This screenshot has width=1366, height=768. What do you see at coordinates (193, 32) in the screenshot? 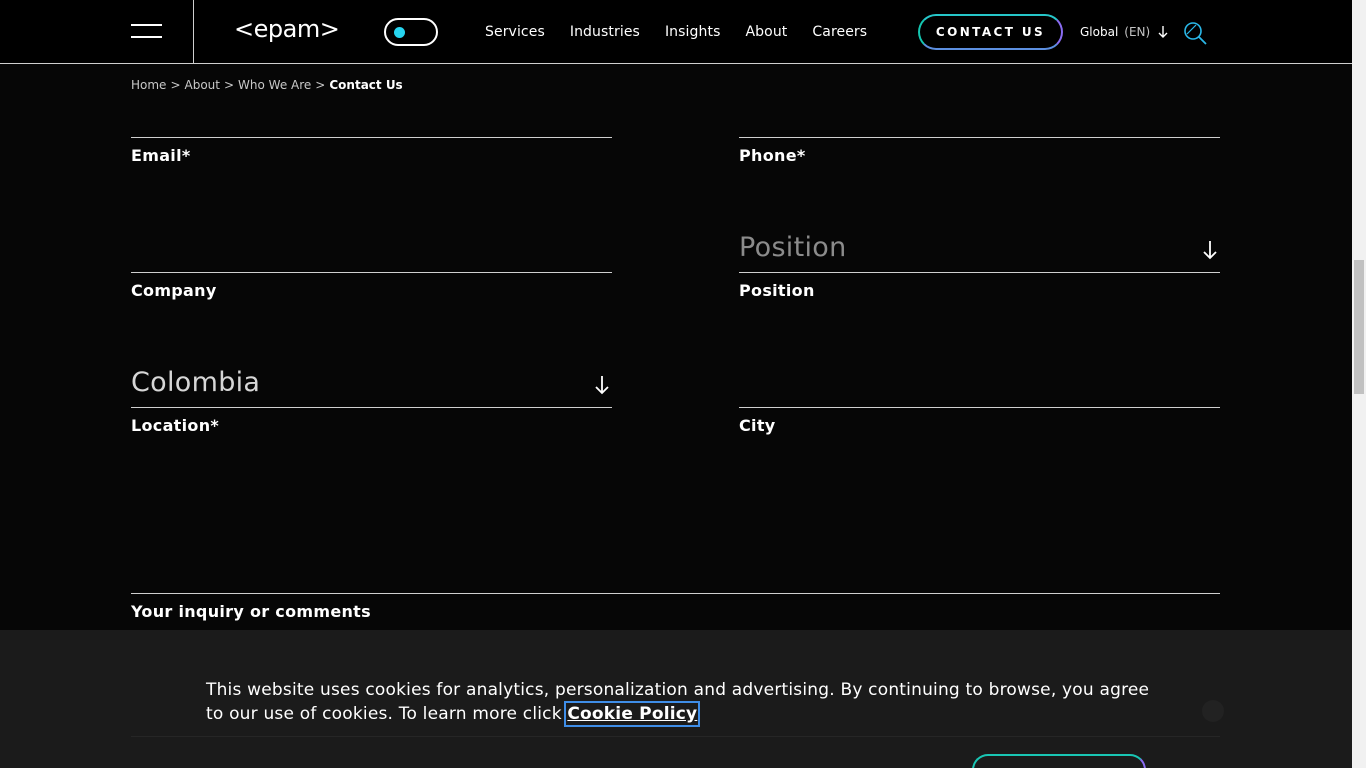
I see `header-divider` at bounding box center [193, 32].